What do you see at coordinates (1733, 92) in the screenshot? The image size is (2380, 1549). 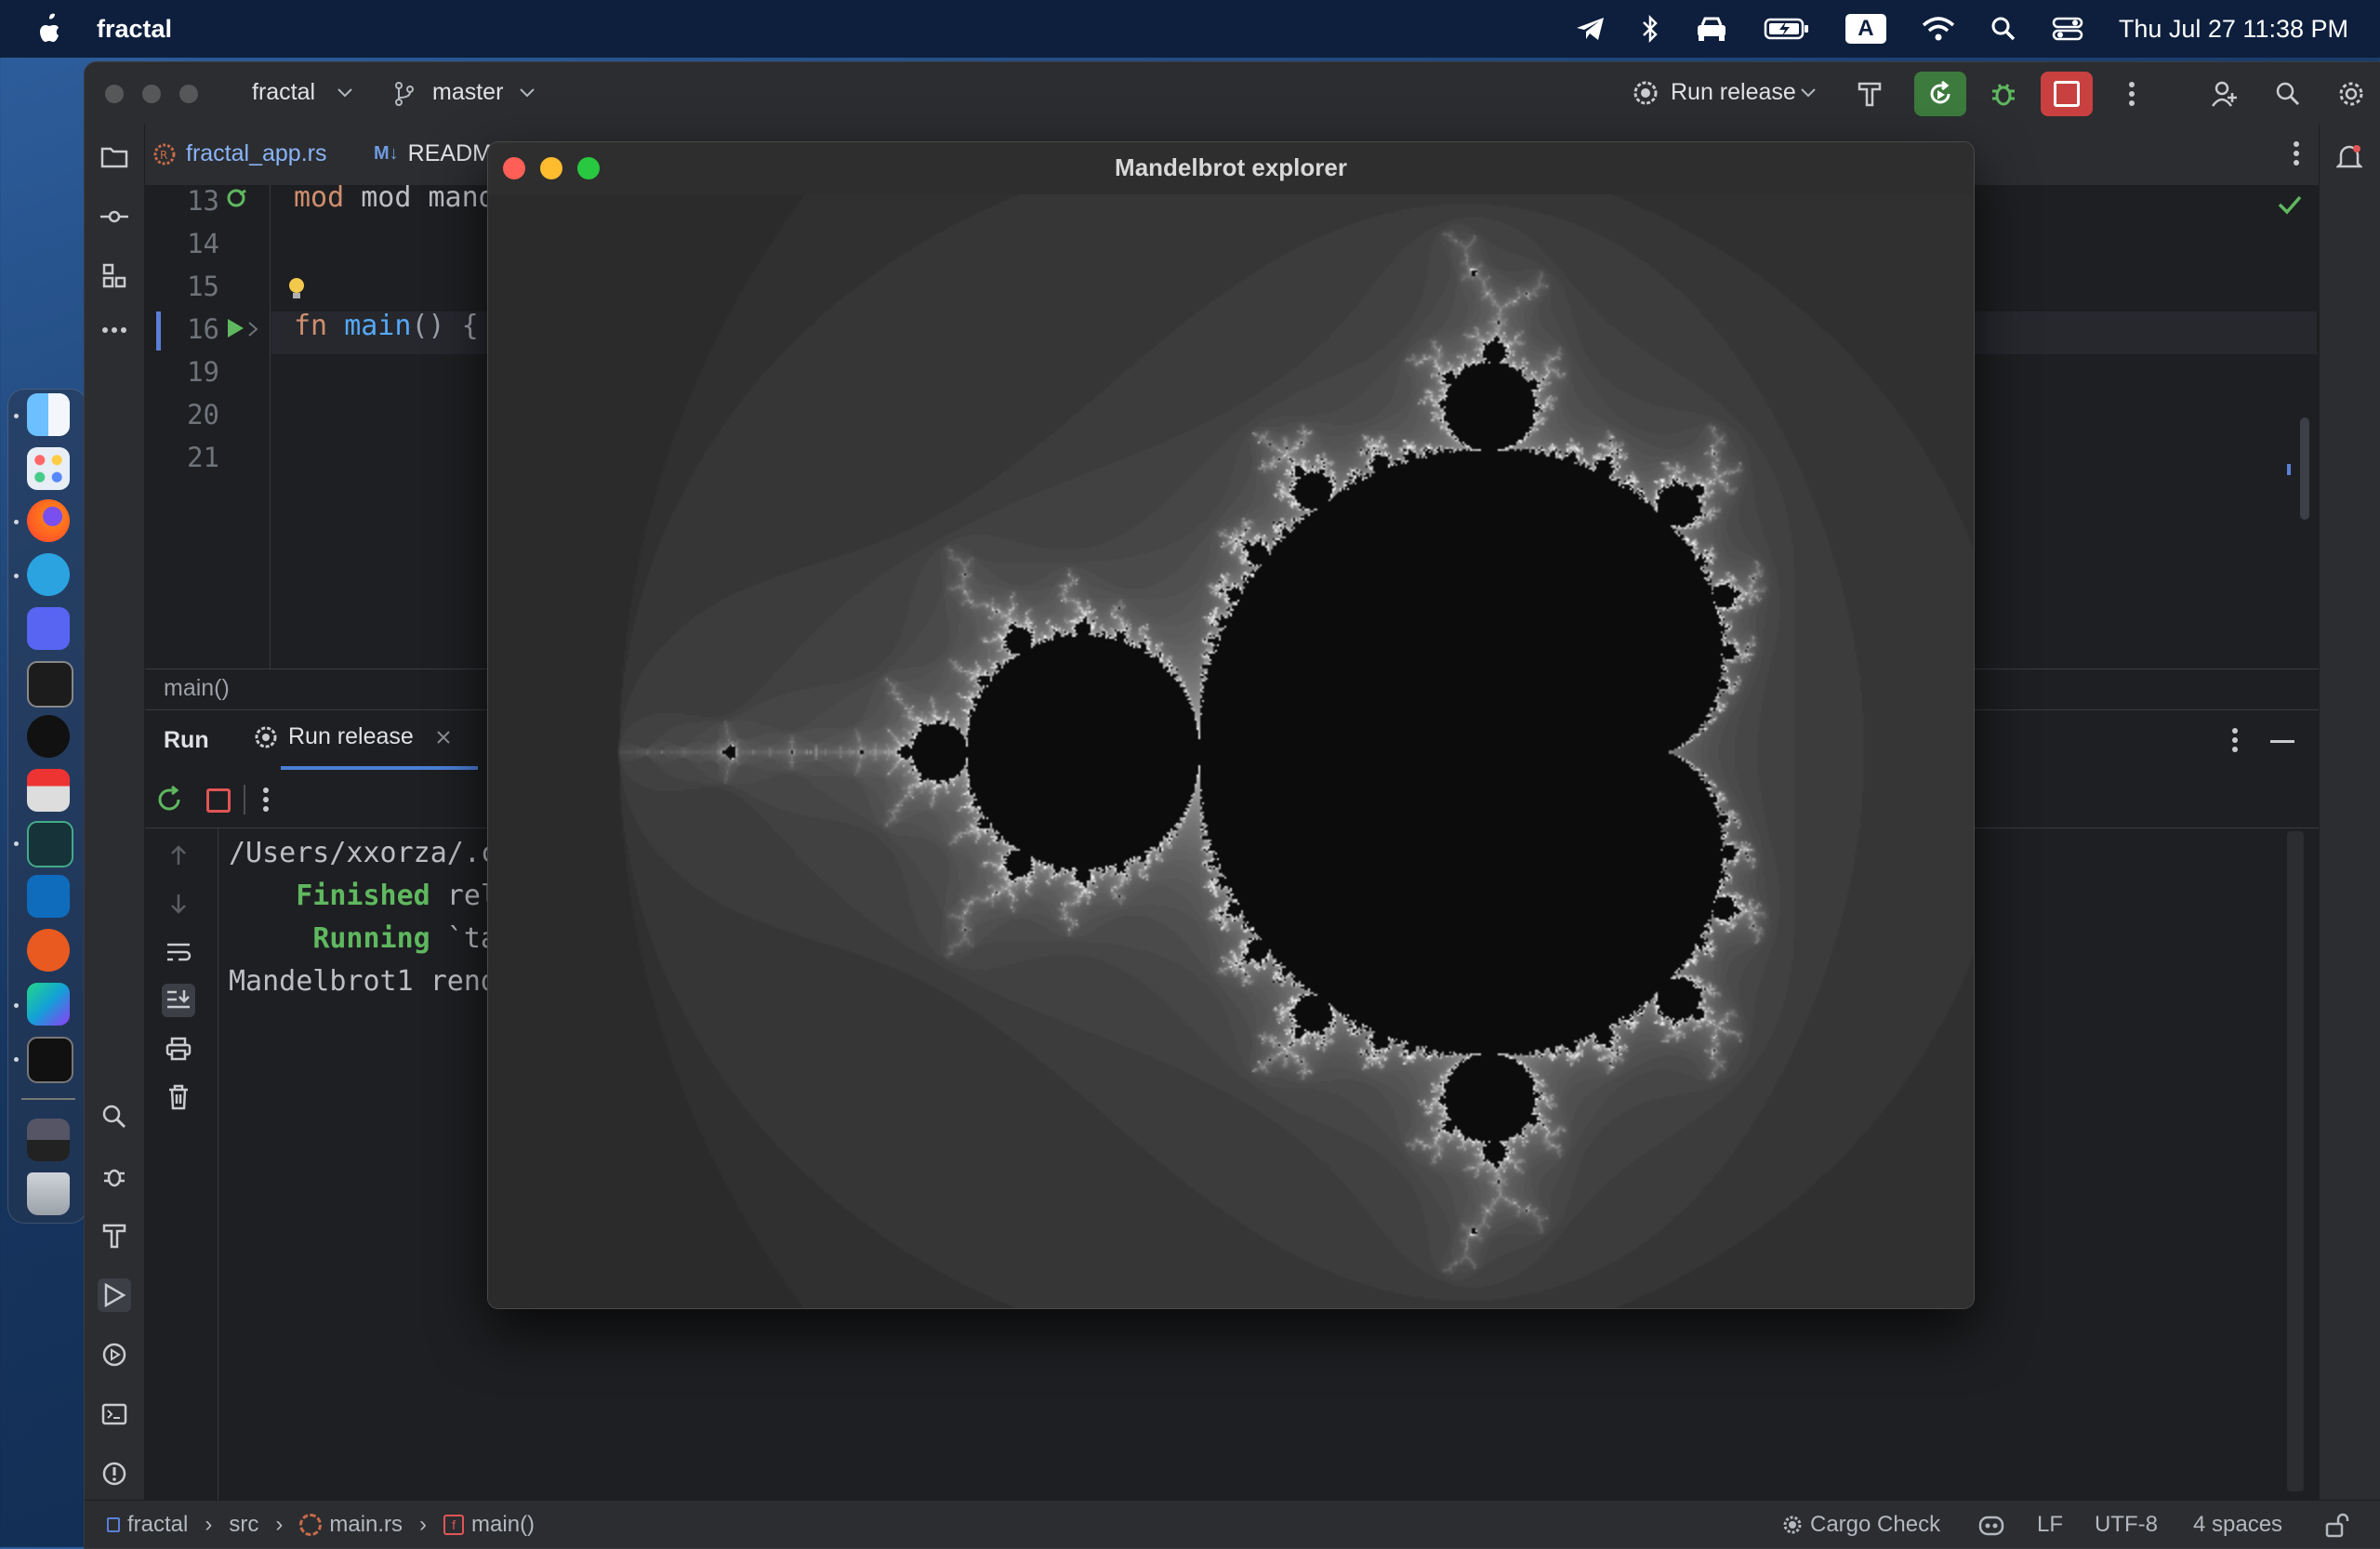 I see `run-configuration-selector: Run release` at bounding box center [1733, 92].